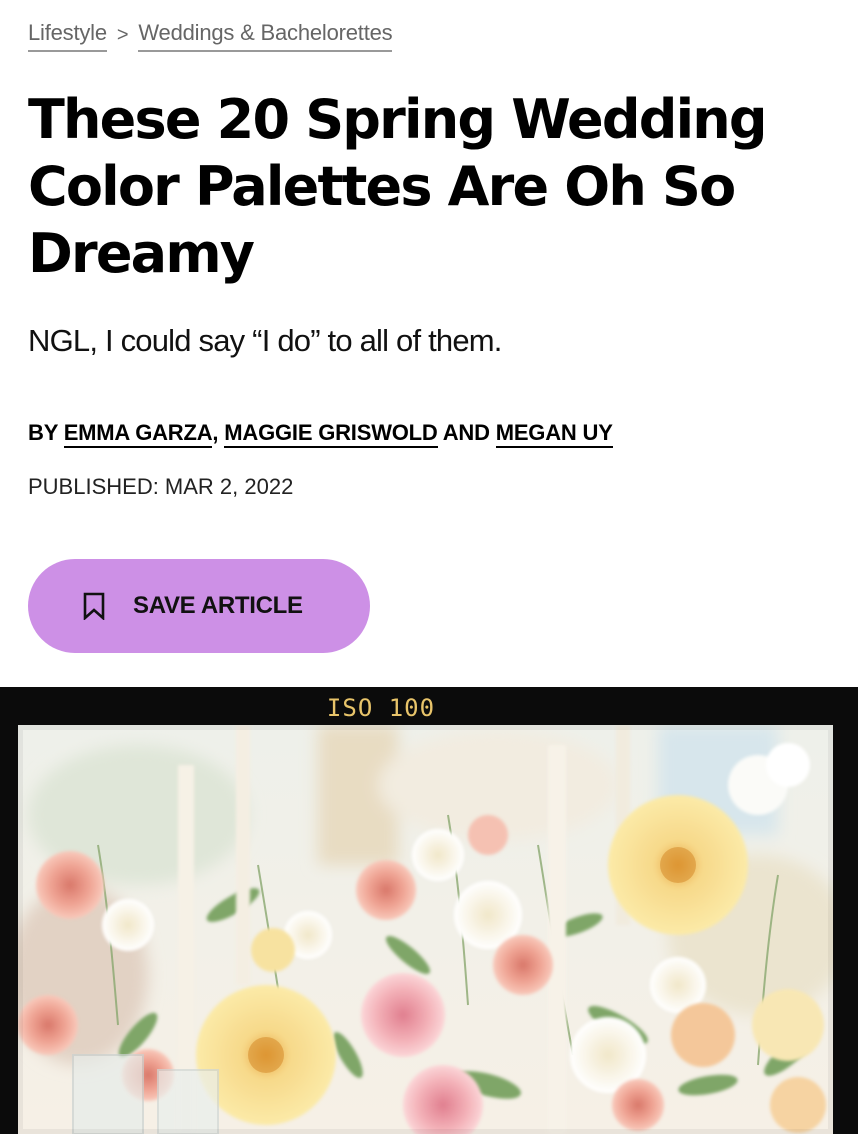 This screenshot has height=1134, width=858. I want to click on author-link-megan-uy: MEGAN UY, so click(554, 434).